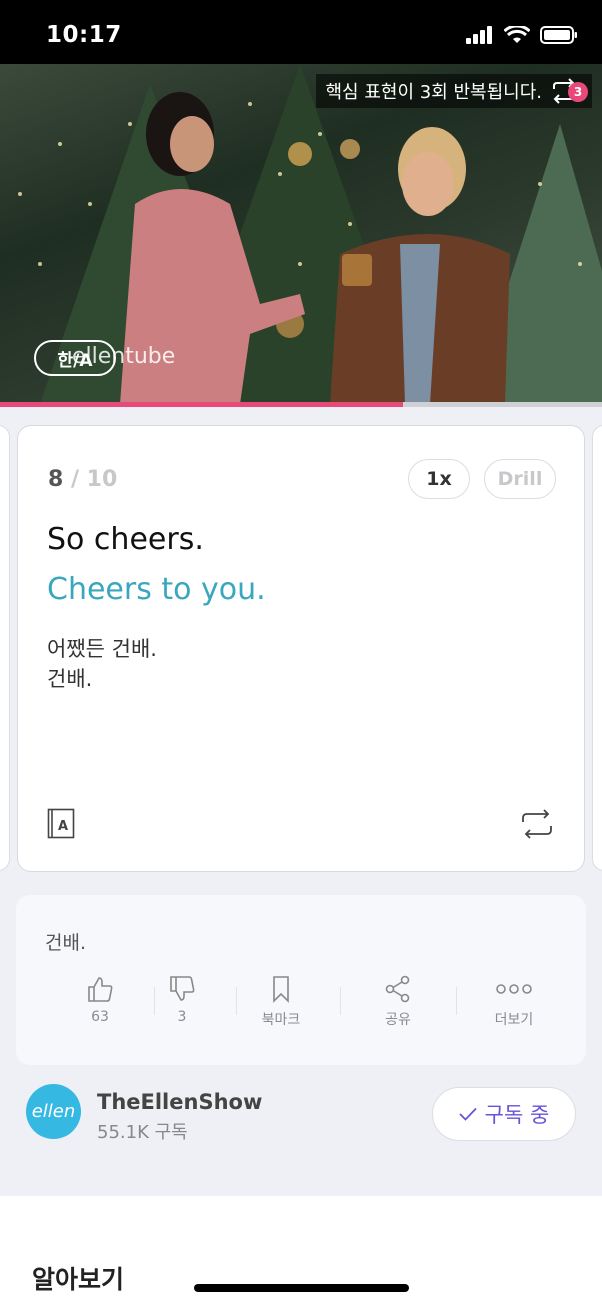 This screenshot has height=1304, width=602. What do you see at coordinates (479, 35) in the screenshot?
I see `signal-icon` at bounding box center [479, 35].